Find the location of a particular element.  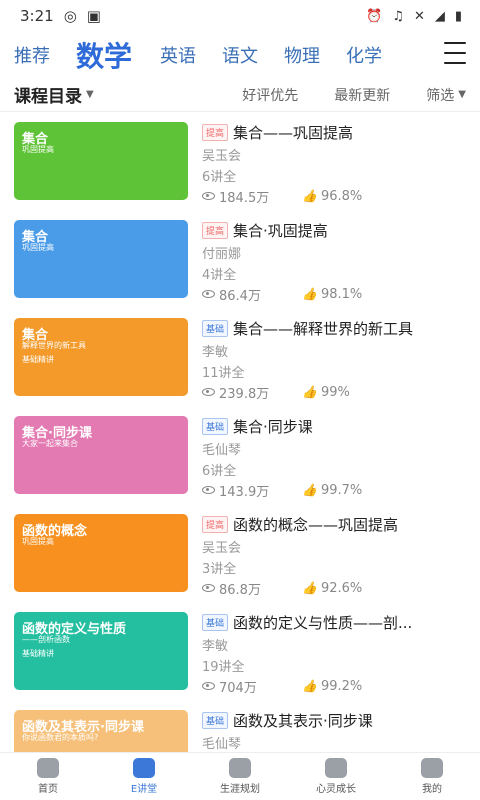

views: 239.8万 is located at coordinates (237, 392).